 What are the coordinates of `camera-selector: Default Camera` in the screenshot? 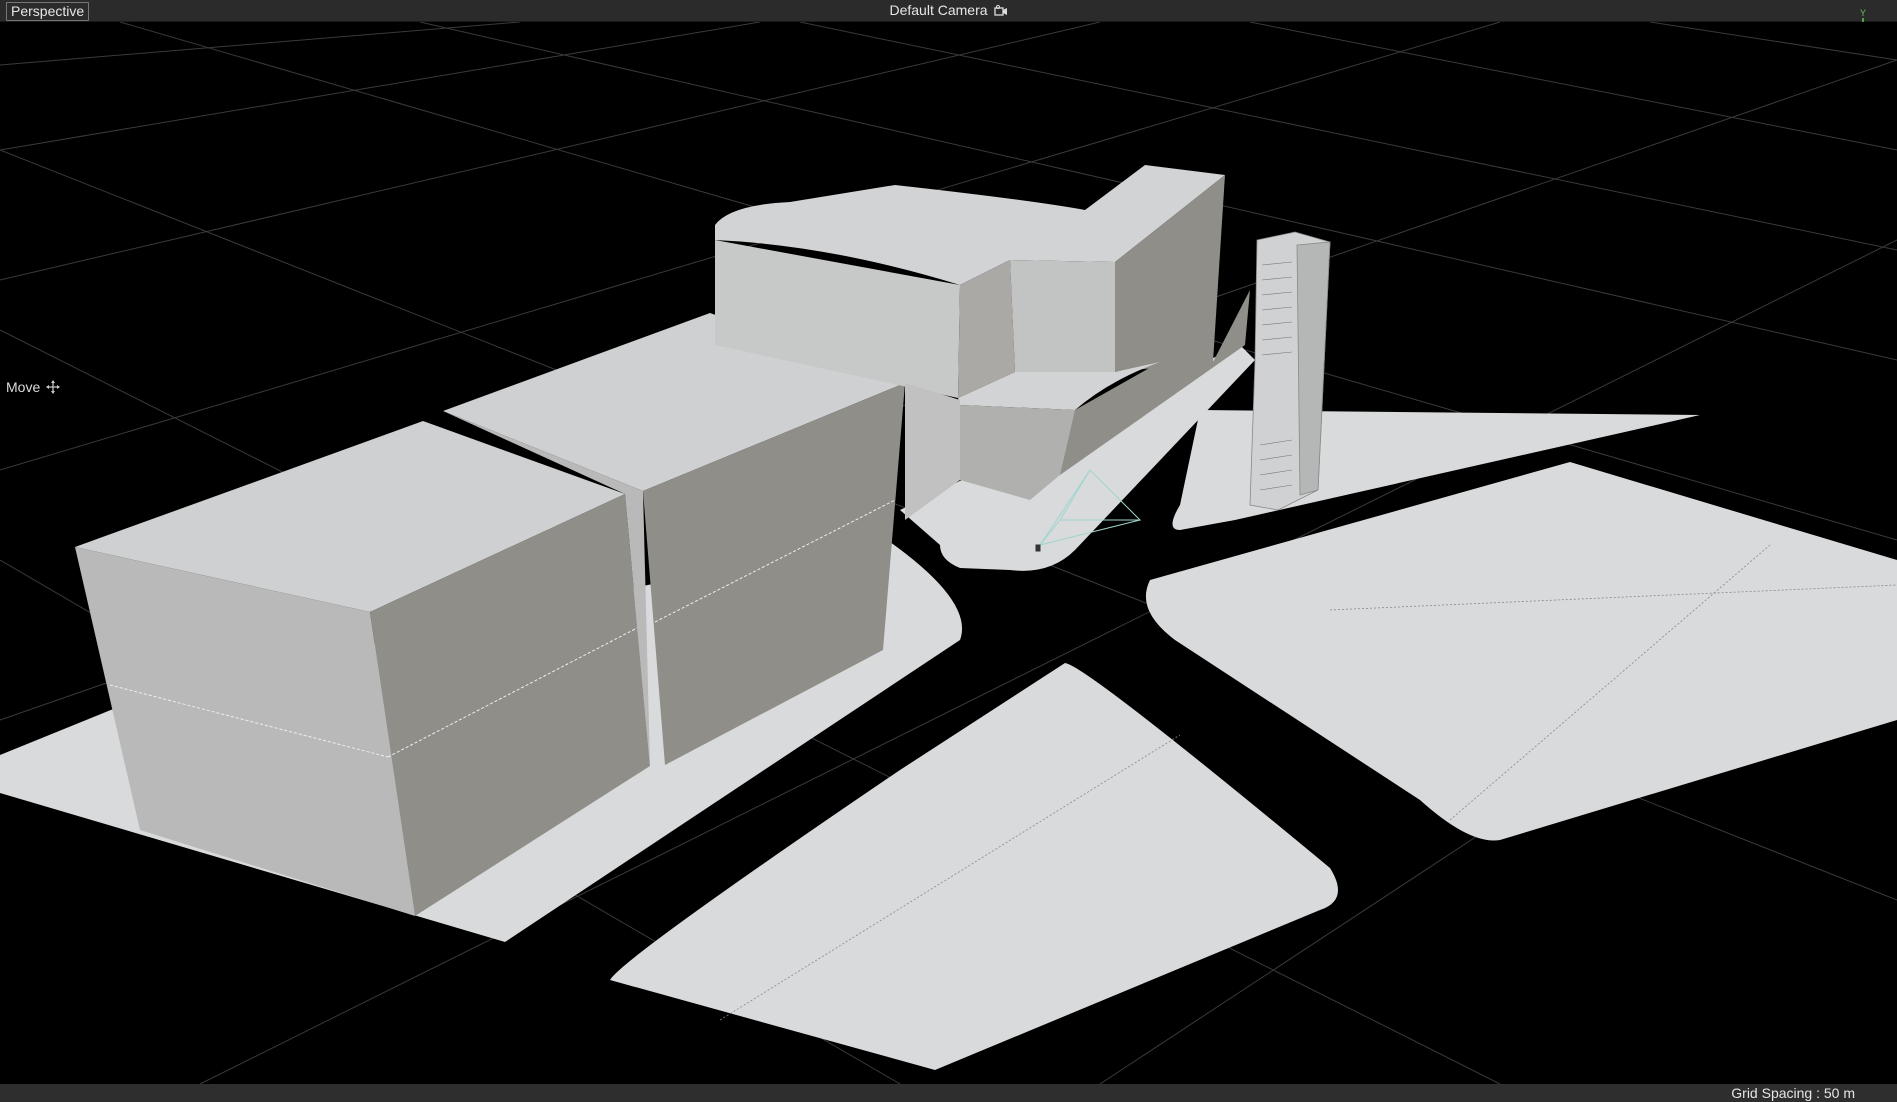 It's located at (948, 10).